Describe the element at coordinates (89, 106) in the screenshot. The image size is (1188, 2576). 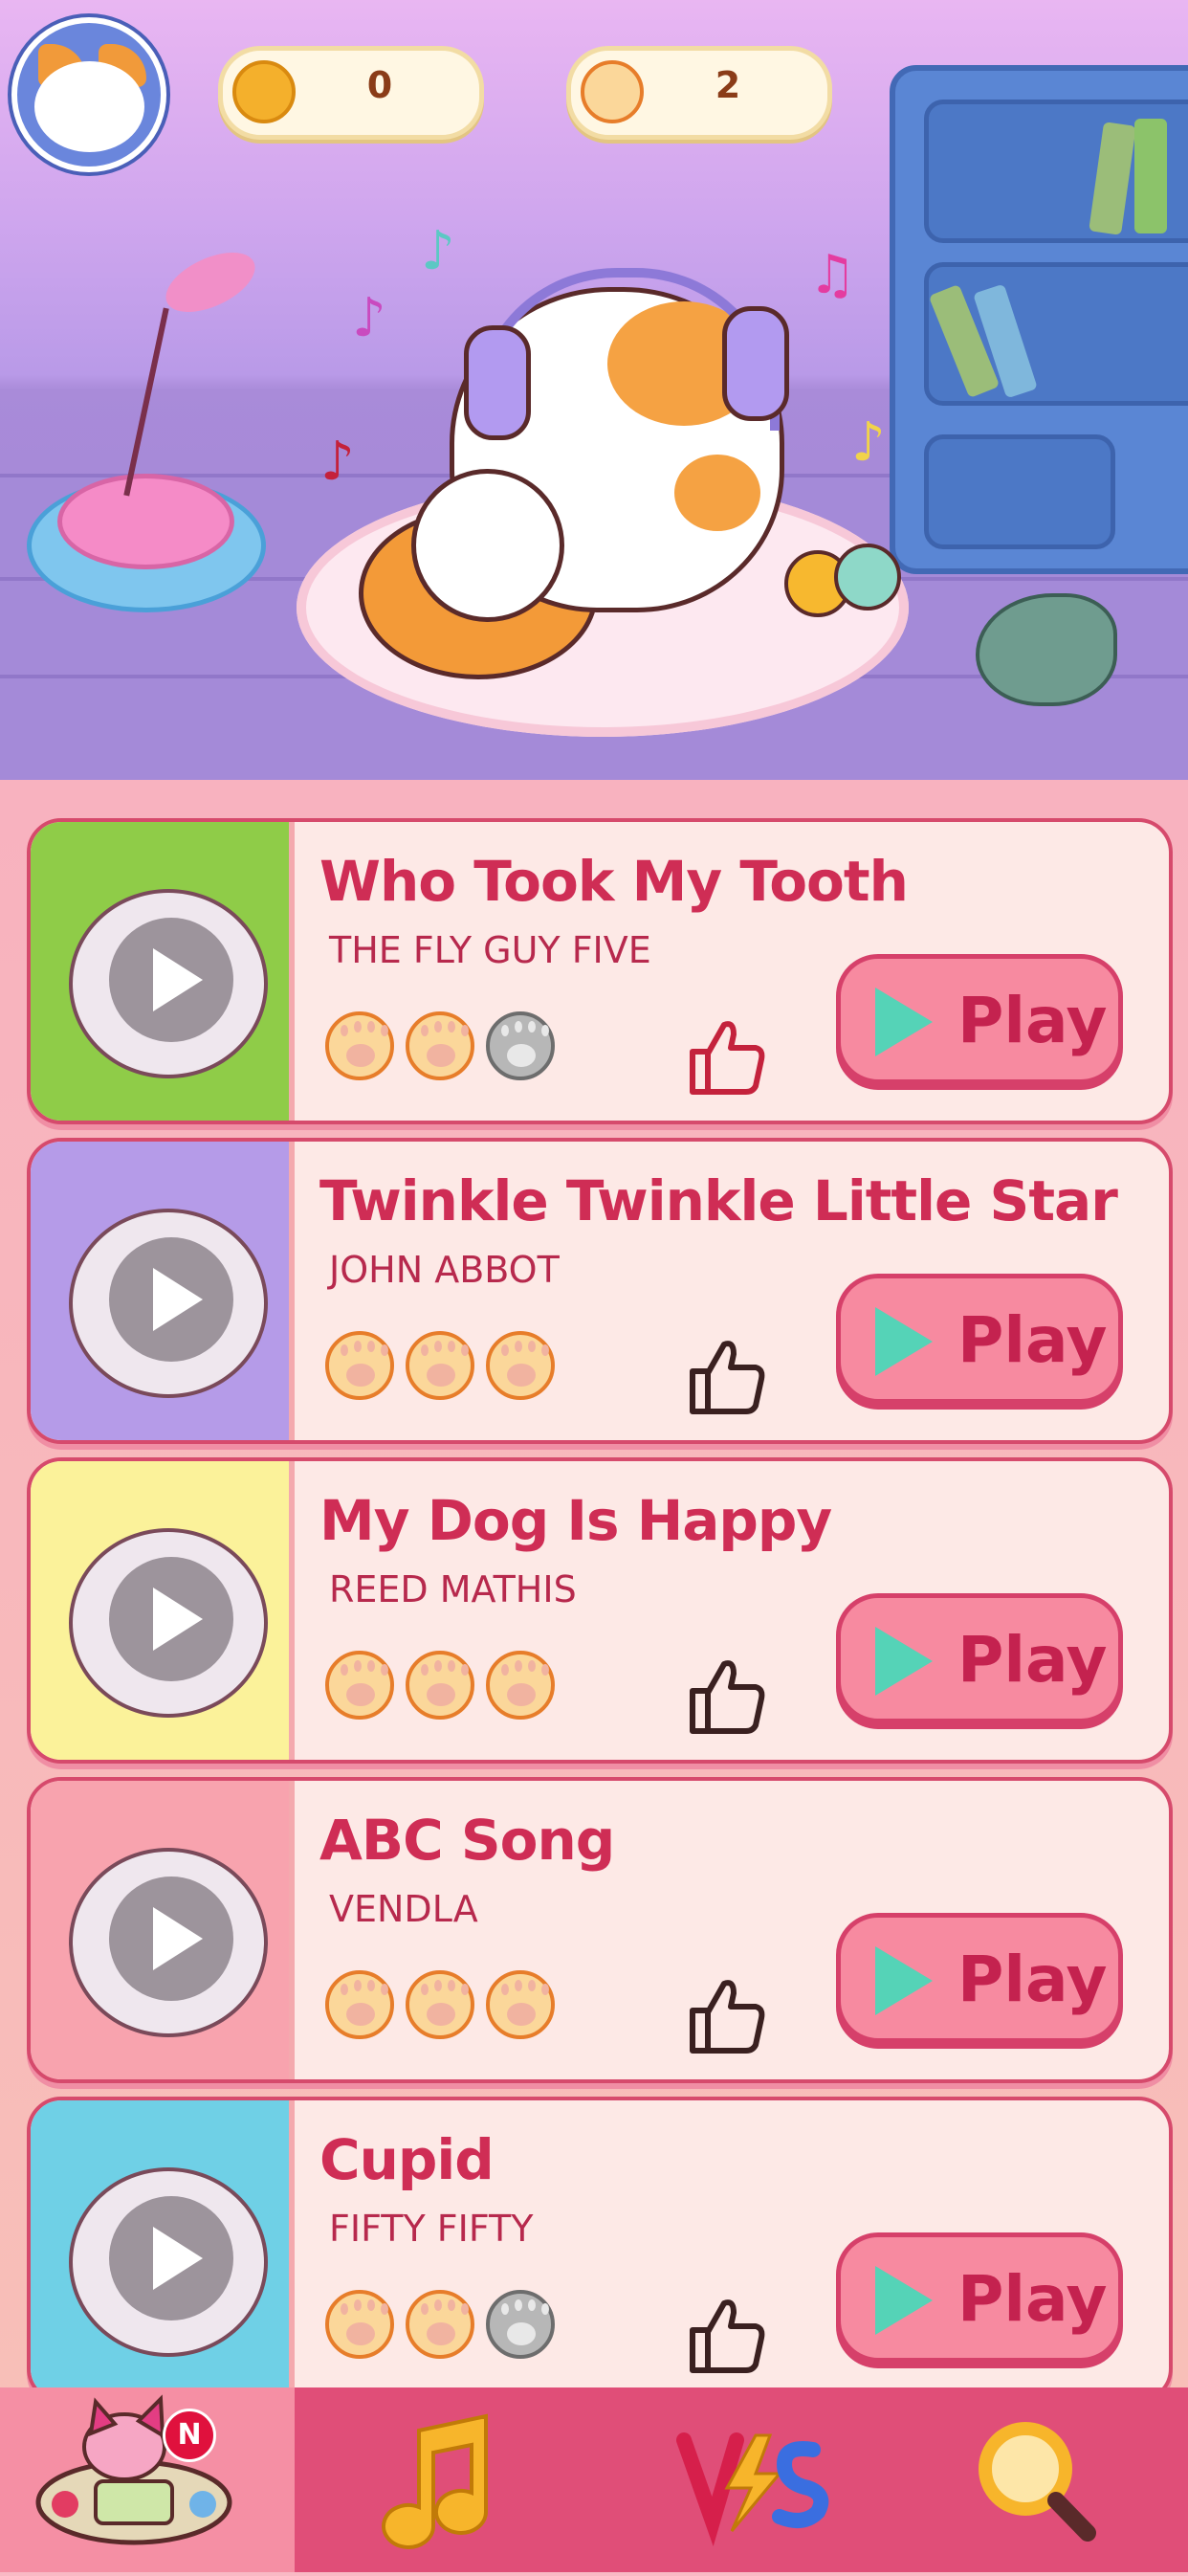
I see `avatar-face` at that location.